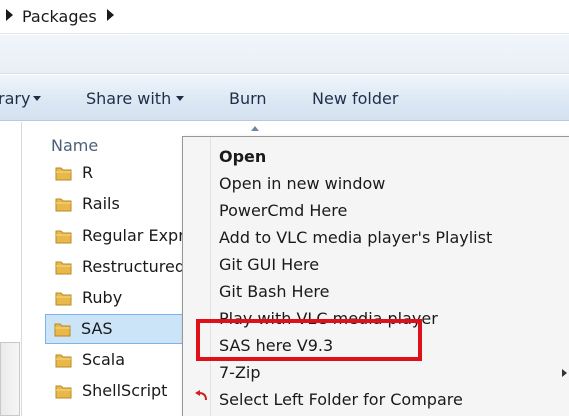 This screenshot has width=569, height=416. I want to click on menu-icon-gutter, so click(210, 276).